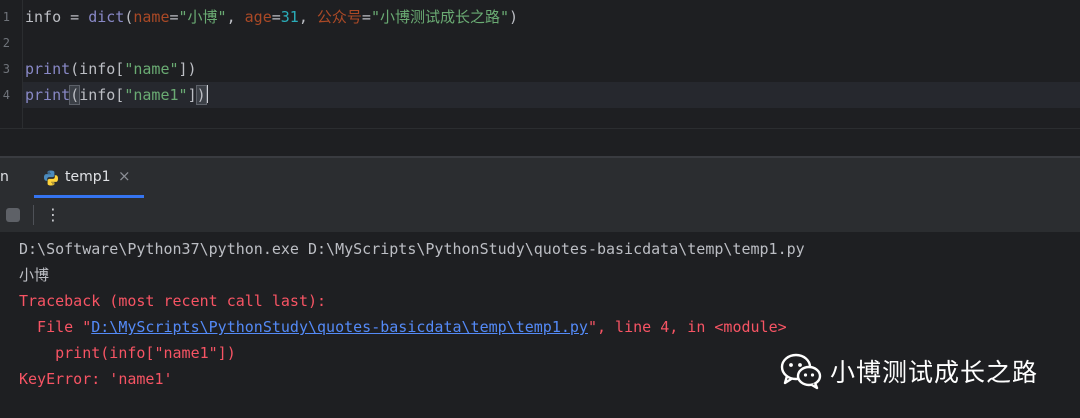  I want to click on watermark-text: 小博测试成长之路, so click(934, 372).